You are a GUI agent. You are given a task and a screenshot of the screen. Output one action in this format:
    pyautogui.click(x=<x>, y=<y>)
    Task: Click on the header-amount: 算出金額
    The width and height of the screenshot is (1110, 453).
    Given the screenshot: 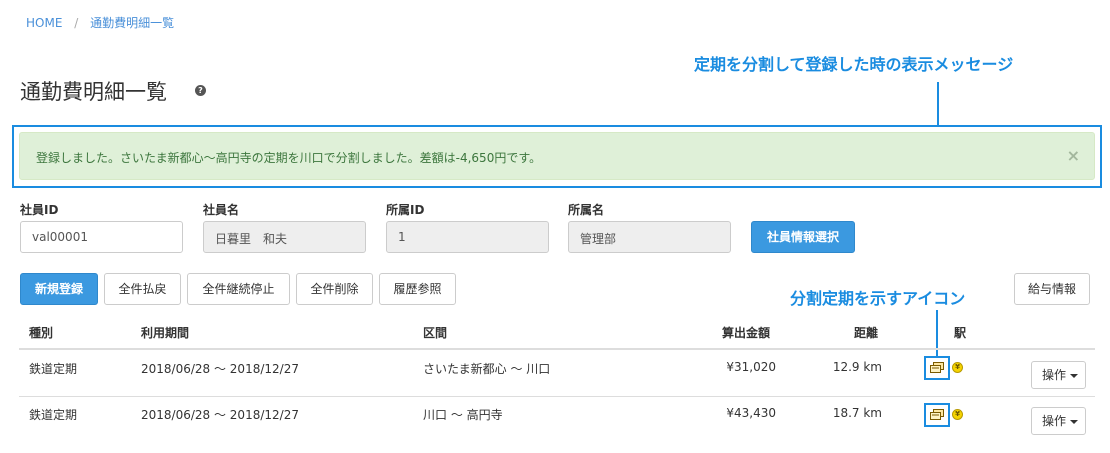 What is the action you would take?
    pyautogui.click(x=746, y=333)
    